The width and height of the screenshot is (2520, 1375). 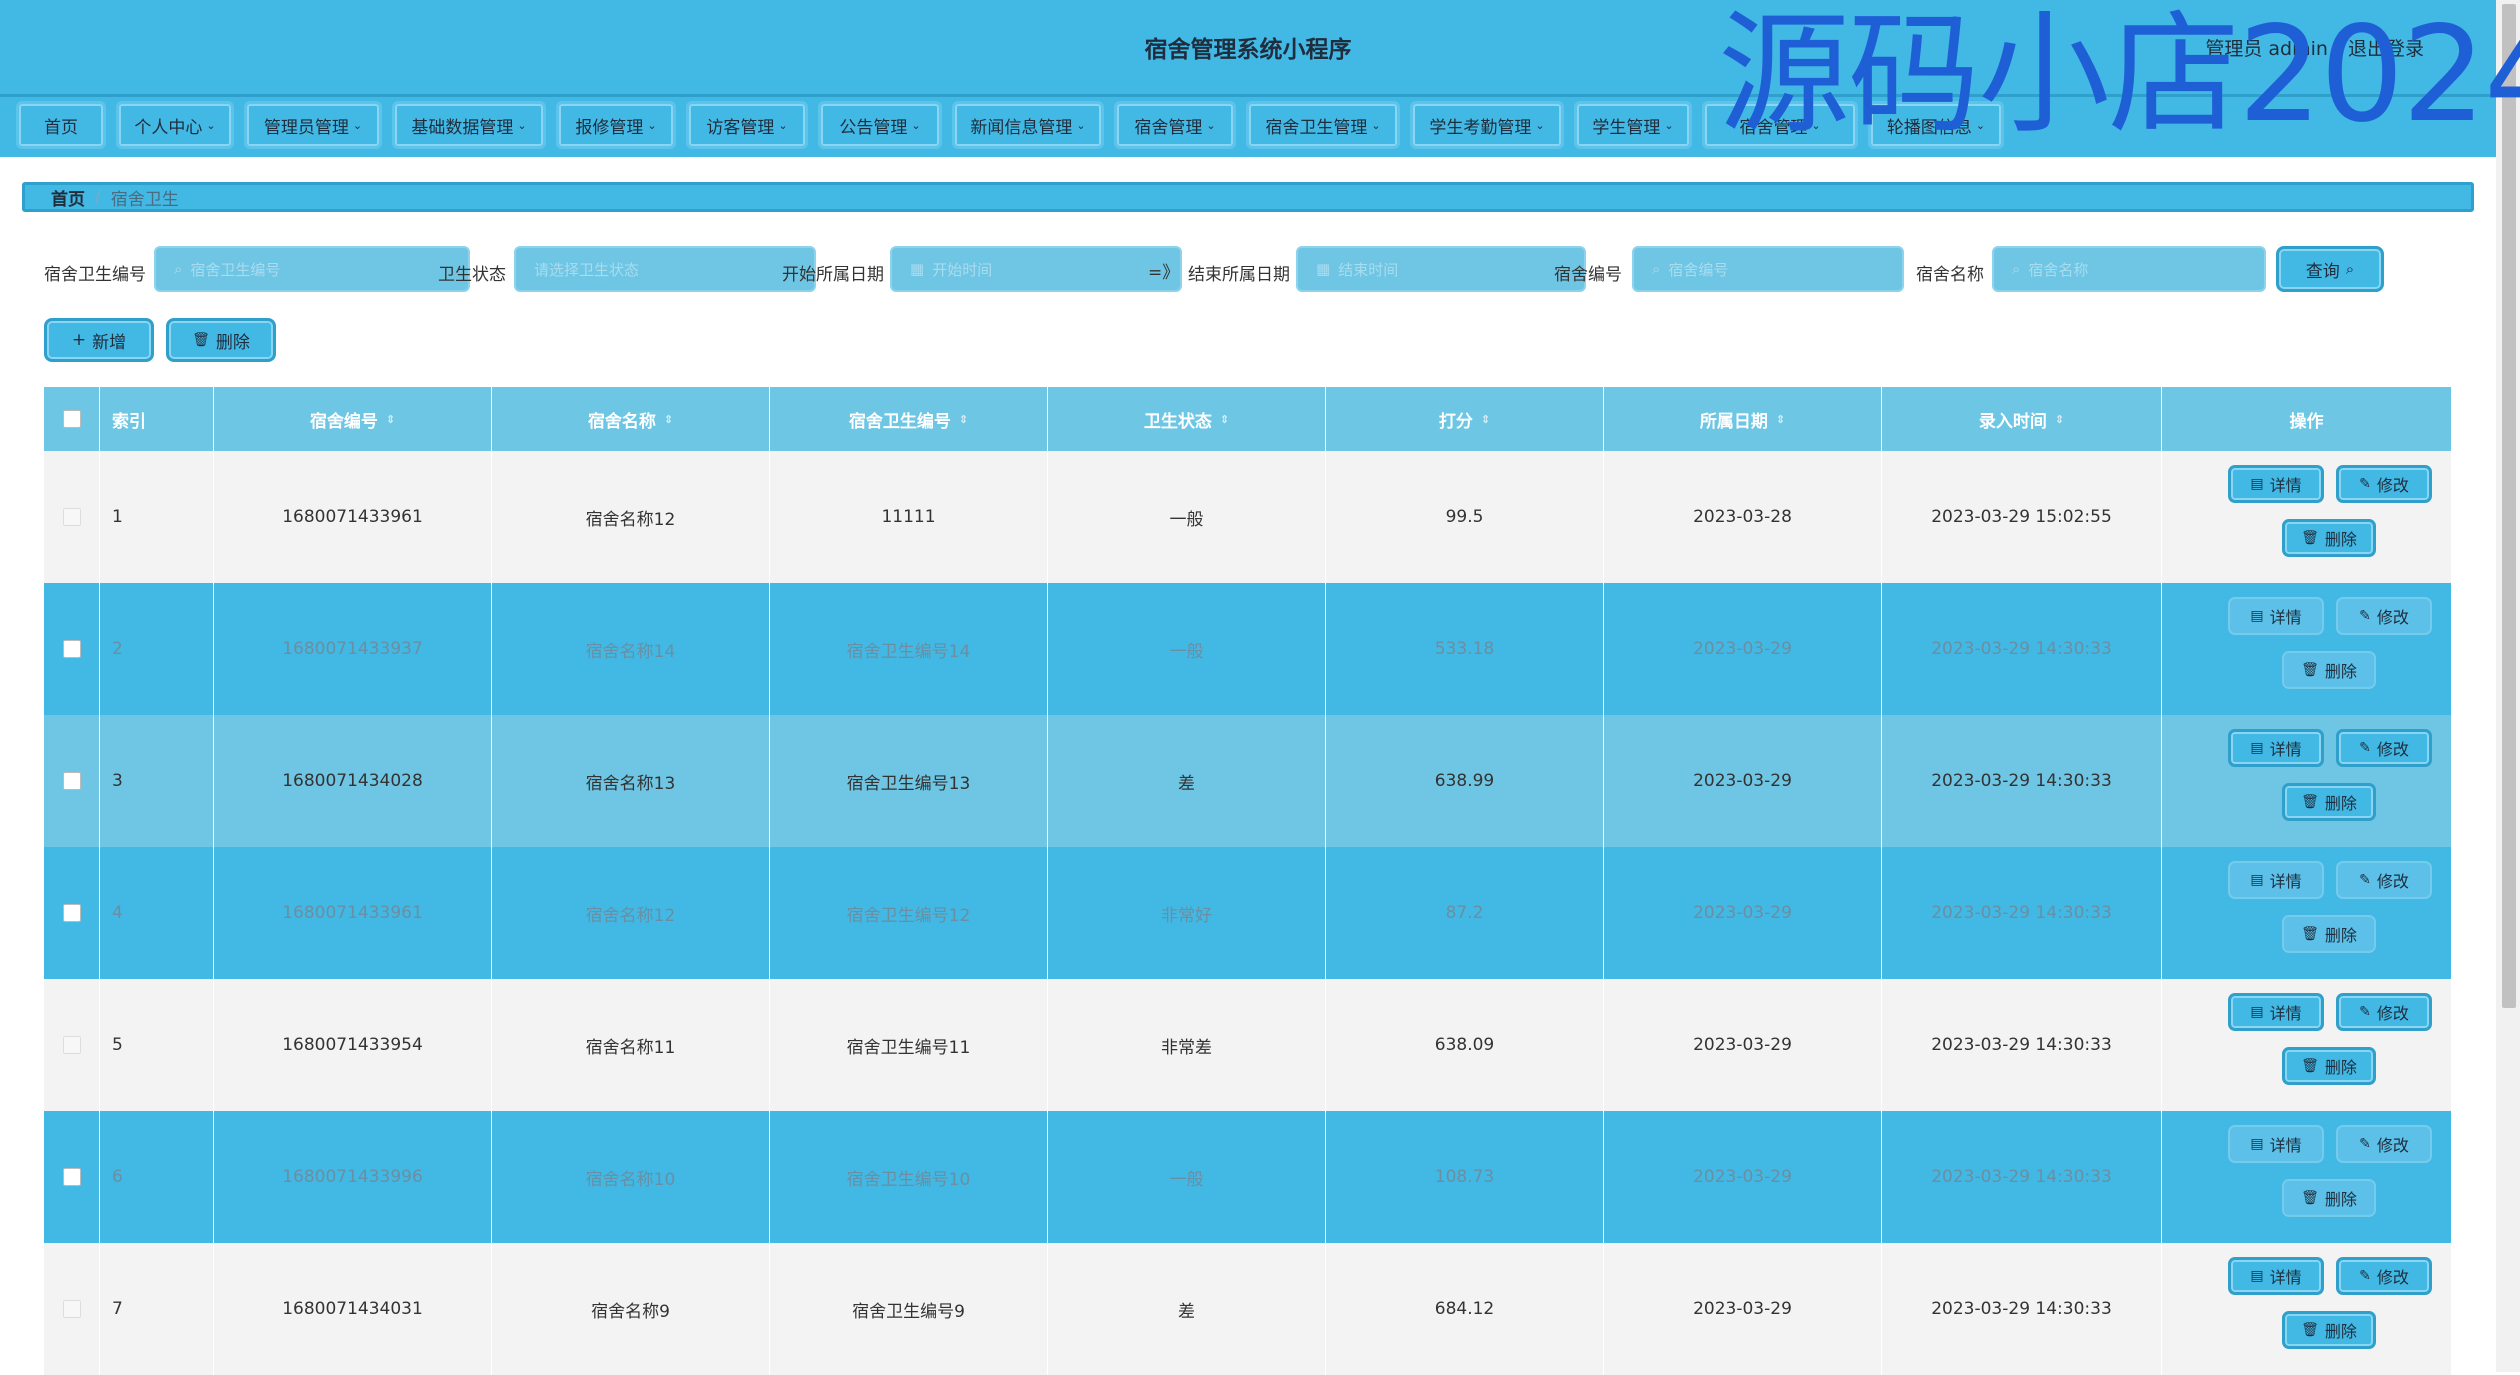 I want to click on cell-date: 2023-03-28, so click(x=1743, y=517).